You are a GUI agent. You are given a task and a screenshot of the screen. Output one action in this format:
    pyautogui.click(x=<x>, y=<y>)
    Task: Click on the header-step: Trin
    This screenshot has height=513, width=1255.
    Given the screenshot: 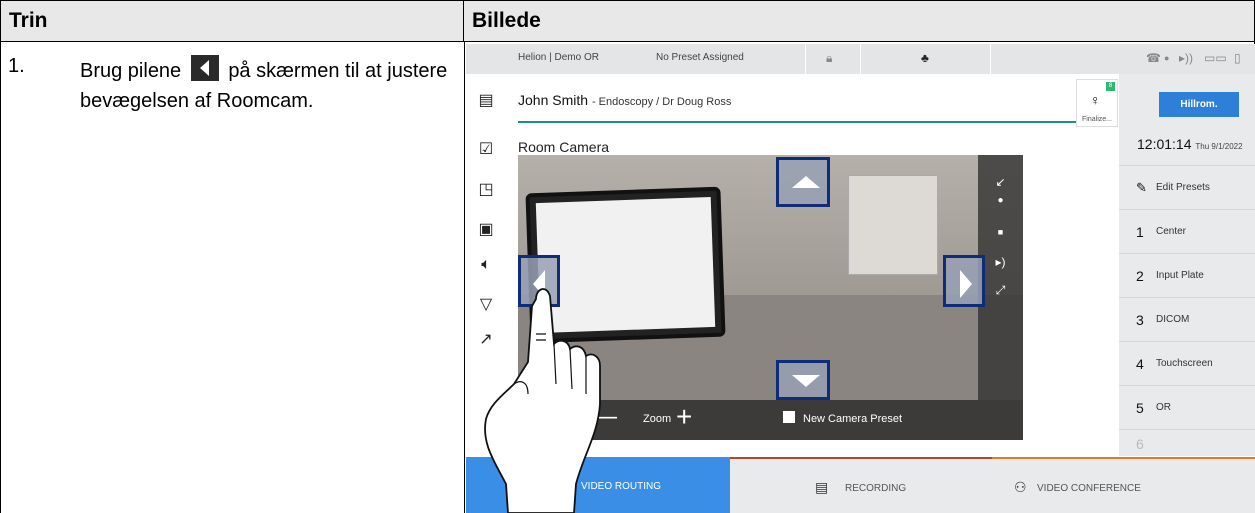 What is the action you would take?
    pyautogui.click(x=232, y=21)
    